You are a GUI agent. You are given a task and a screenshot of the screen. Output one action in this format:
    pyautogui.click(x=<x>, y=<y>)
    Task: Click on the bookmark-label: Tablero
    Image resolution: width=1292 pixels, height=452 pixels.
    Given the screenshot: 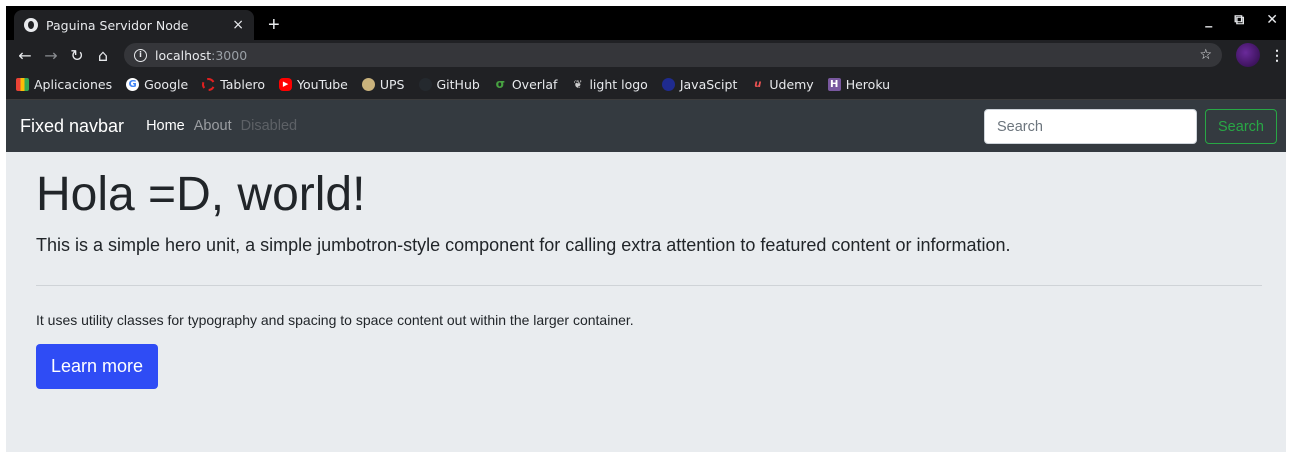 What is the action you would take?
    pyautogui.click(x=243, y=84)
    